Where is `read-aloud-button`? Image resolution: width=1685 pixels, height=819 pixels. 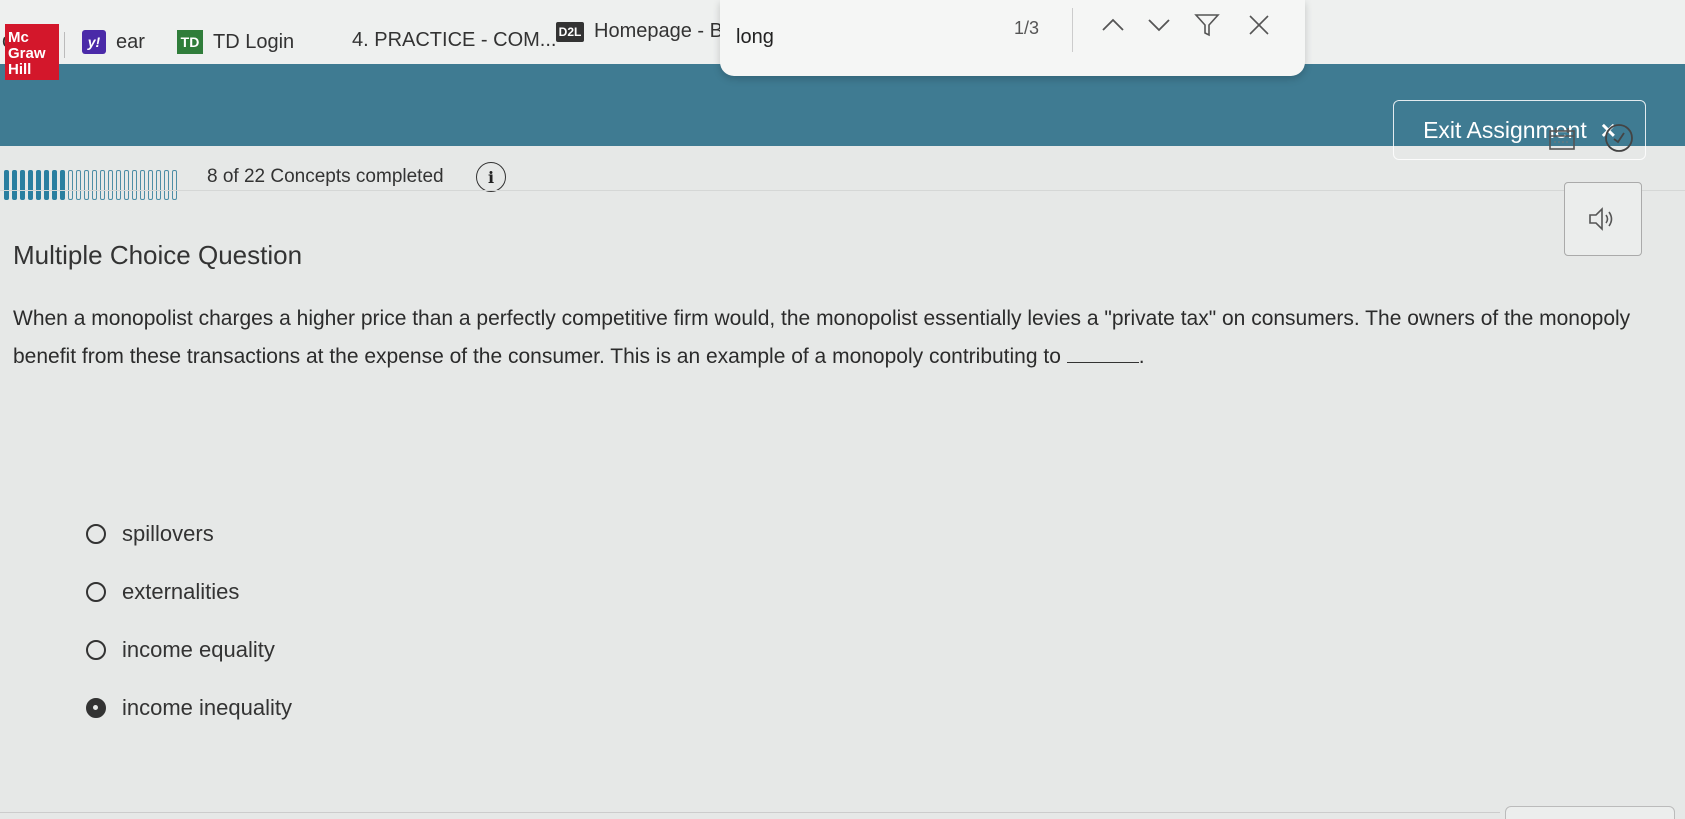 read-aloud-button is located at coordinates (1603, 219).